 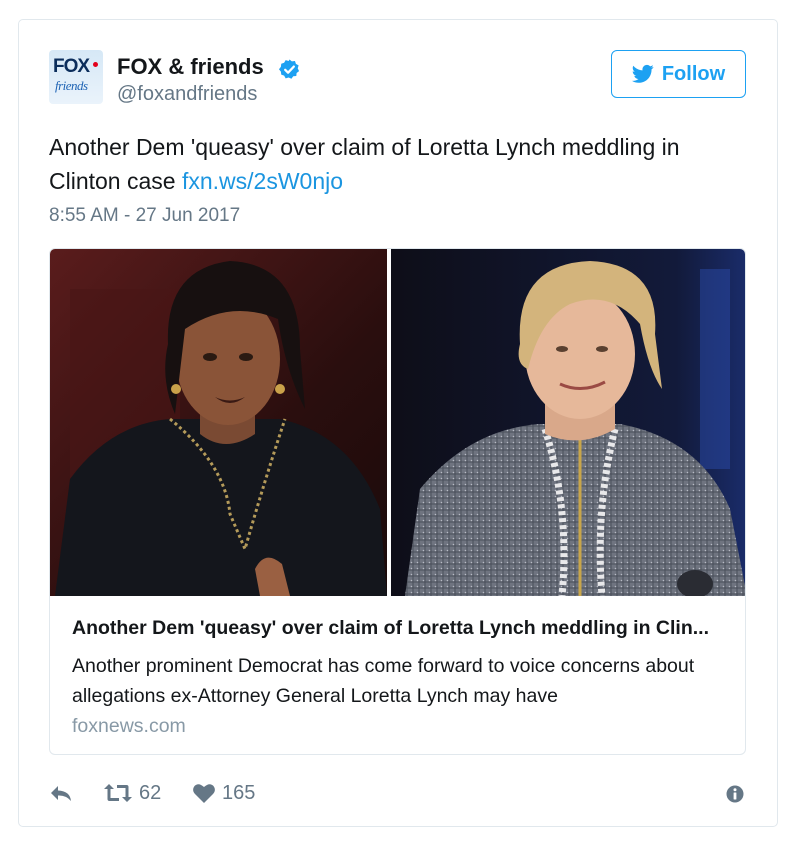 What do you see at coordinates (144, 216) in the screenshot?
I see `tweet-timestamp: 8:55 AM - 27 Jun 2017` at bounding box center [144, 216].